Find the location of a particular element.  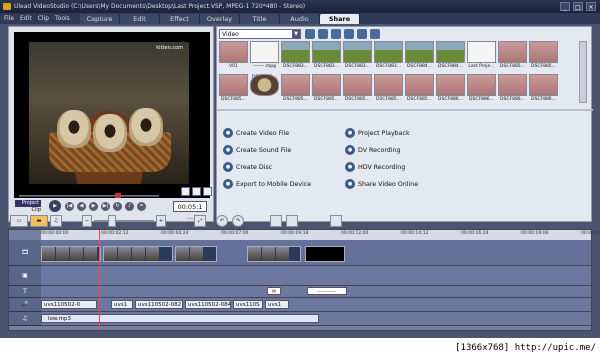

smart-proxy-icon is located at coordinates (276, 221).